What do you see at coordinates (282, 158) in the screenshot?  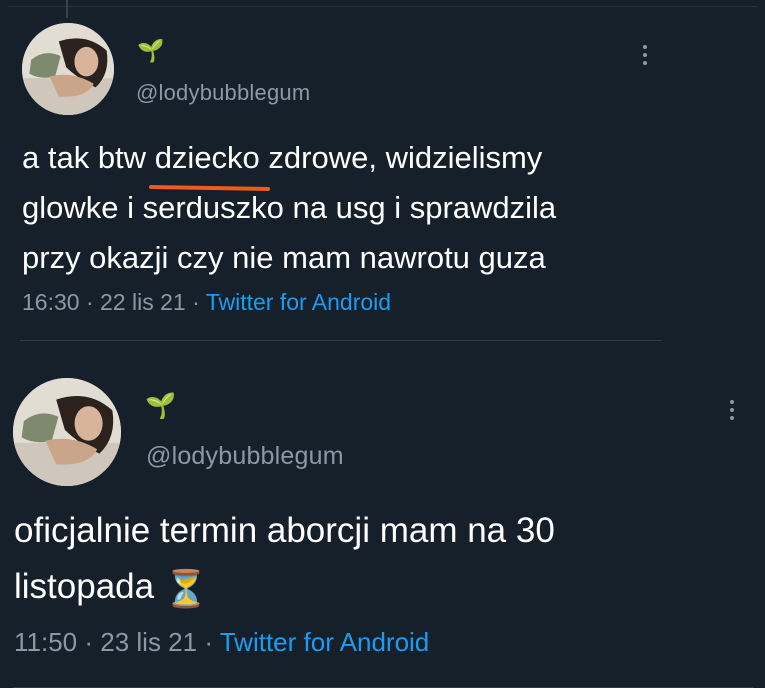 I see `tweet-text-line: a tak btw dziecko zdrowe, widzielismy` at bounding box center [282, 158].